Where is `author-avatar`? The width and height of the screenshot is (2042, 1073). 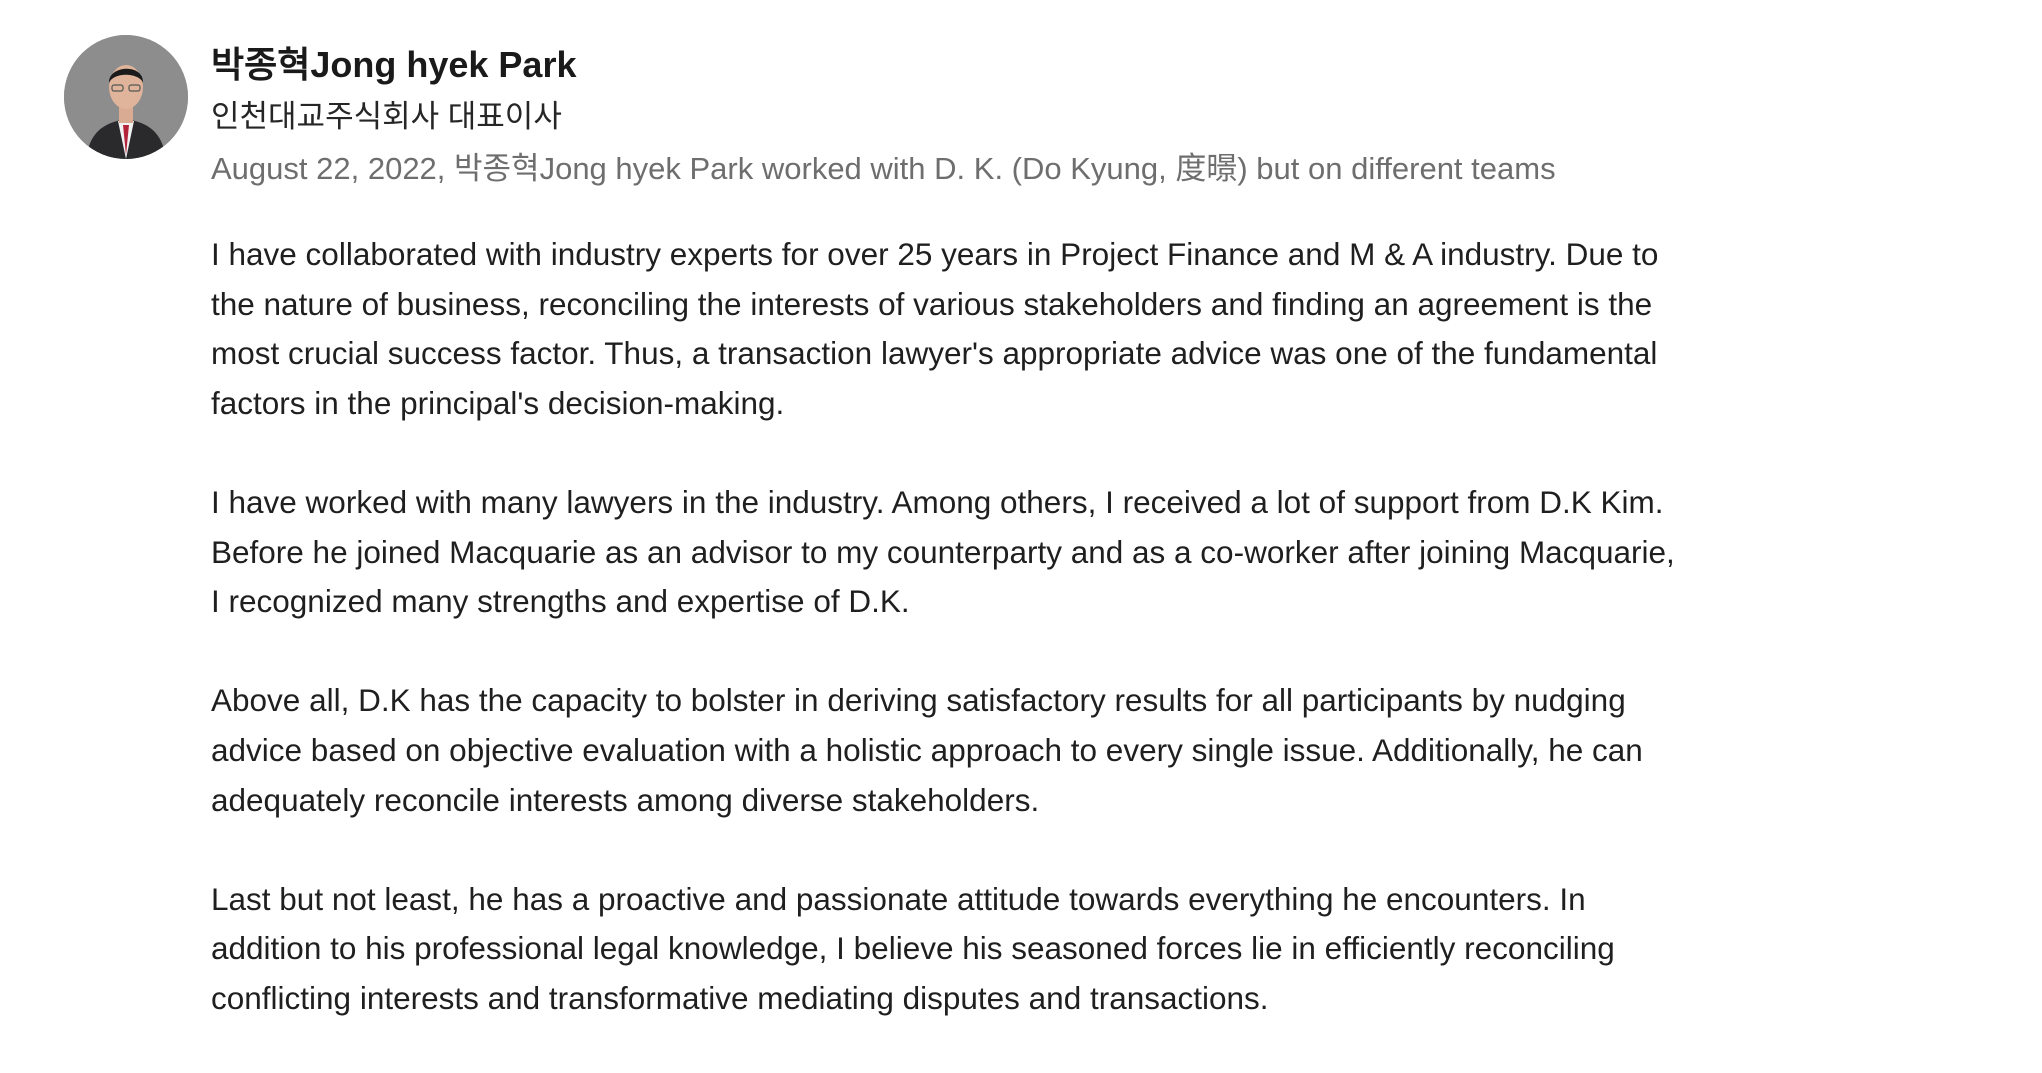 author-avatar is located at coordinates (126, 97).